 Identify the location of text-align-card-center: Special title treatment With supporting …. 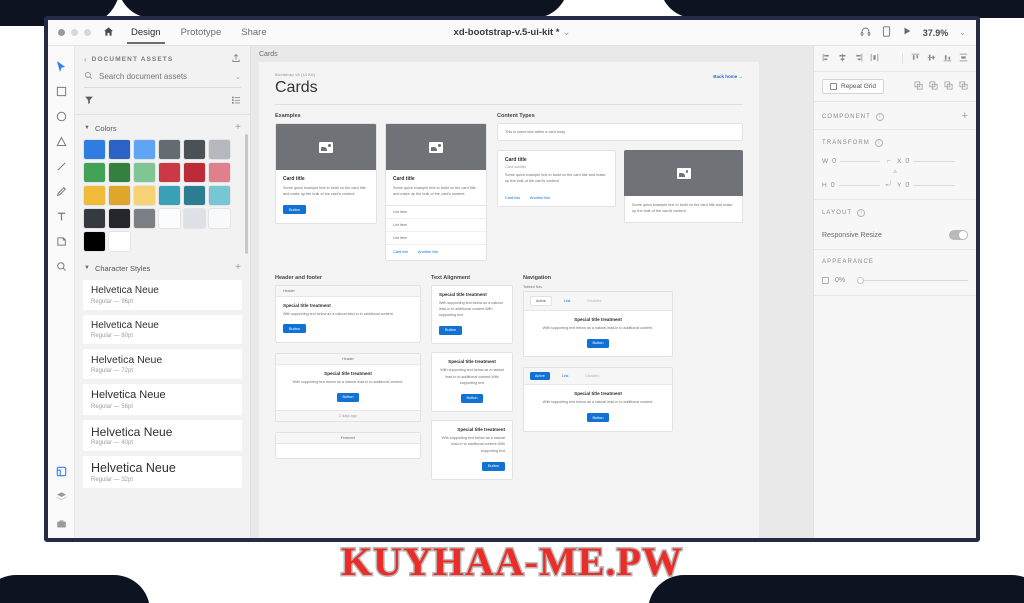
(472, 382).